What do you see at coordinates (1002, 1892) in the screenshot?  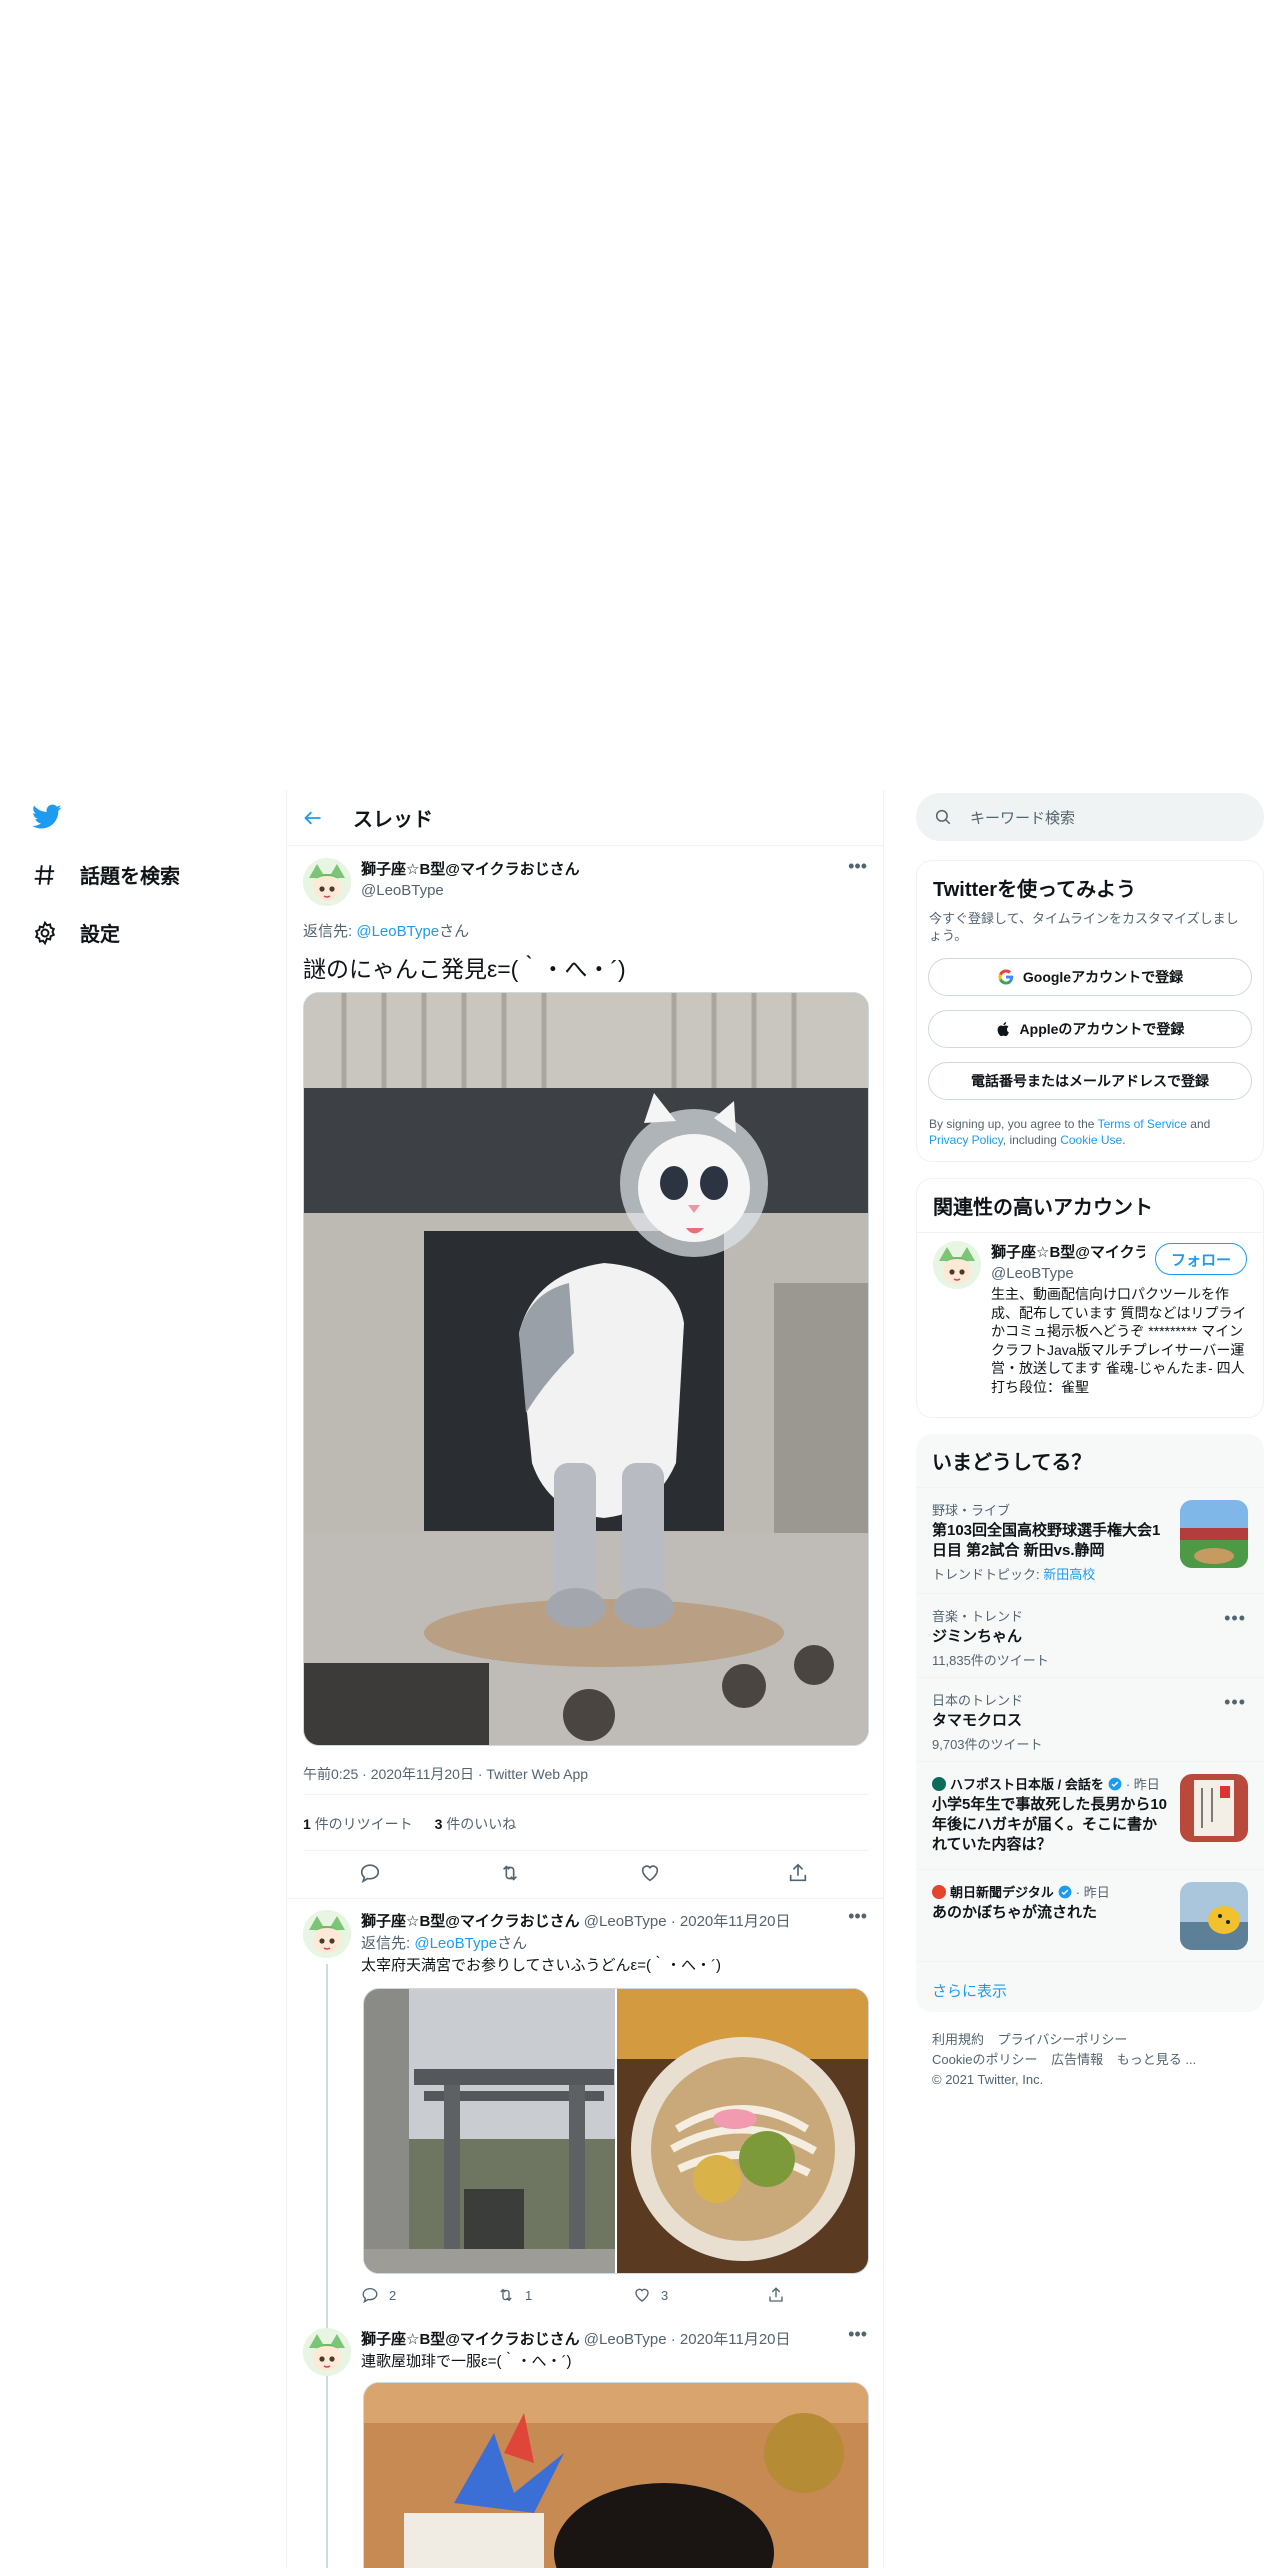 I see `news-source: 朝日新聞デジタル` at bounding box center [1002, 1892].